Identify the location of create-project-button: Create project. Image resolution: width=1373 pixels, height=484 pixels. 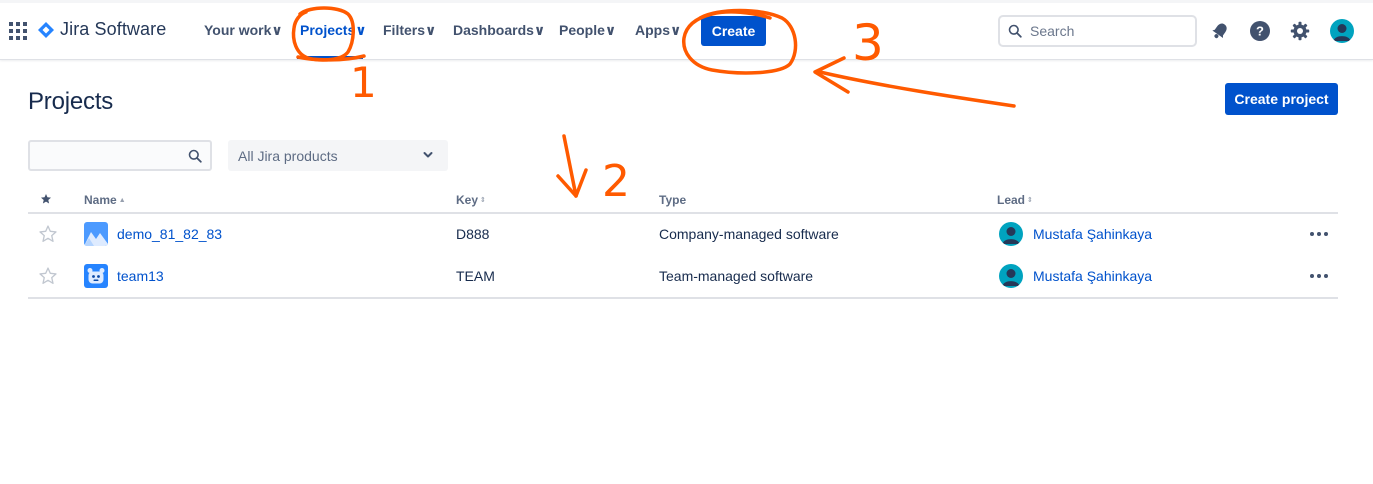
(1281, 99).